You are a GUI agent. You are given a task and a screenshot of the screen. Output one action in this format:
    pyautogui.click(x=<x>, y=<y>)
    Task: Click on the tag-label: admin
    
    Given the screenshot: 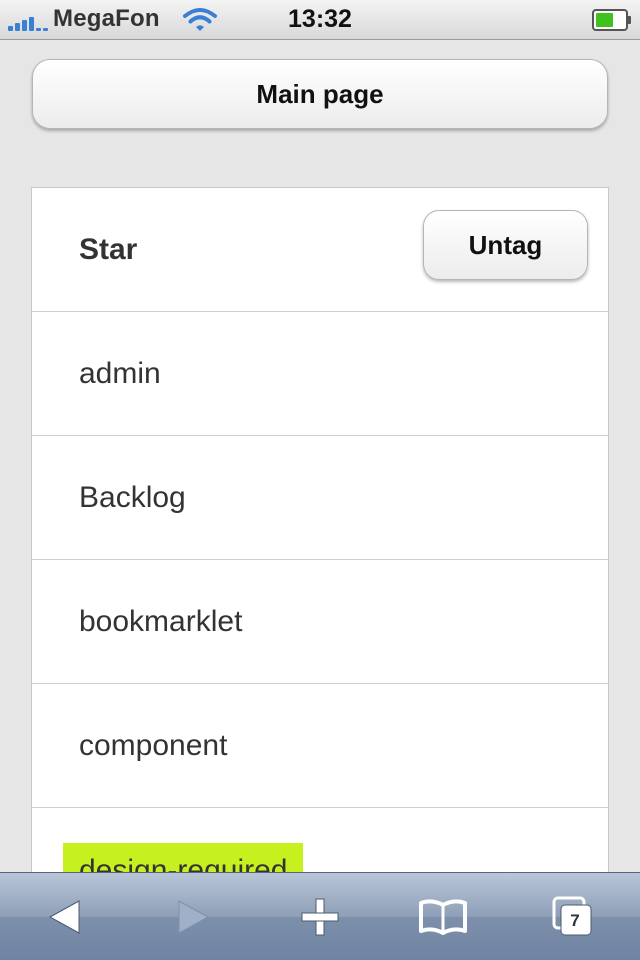 What is the action you would take?
    pyautogui.click(x=120, y=373)
    